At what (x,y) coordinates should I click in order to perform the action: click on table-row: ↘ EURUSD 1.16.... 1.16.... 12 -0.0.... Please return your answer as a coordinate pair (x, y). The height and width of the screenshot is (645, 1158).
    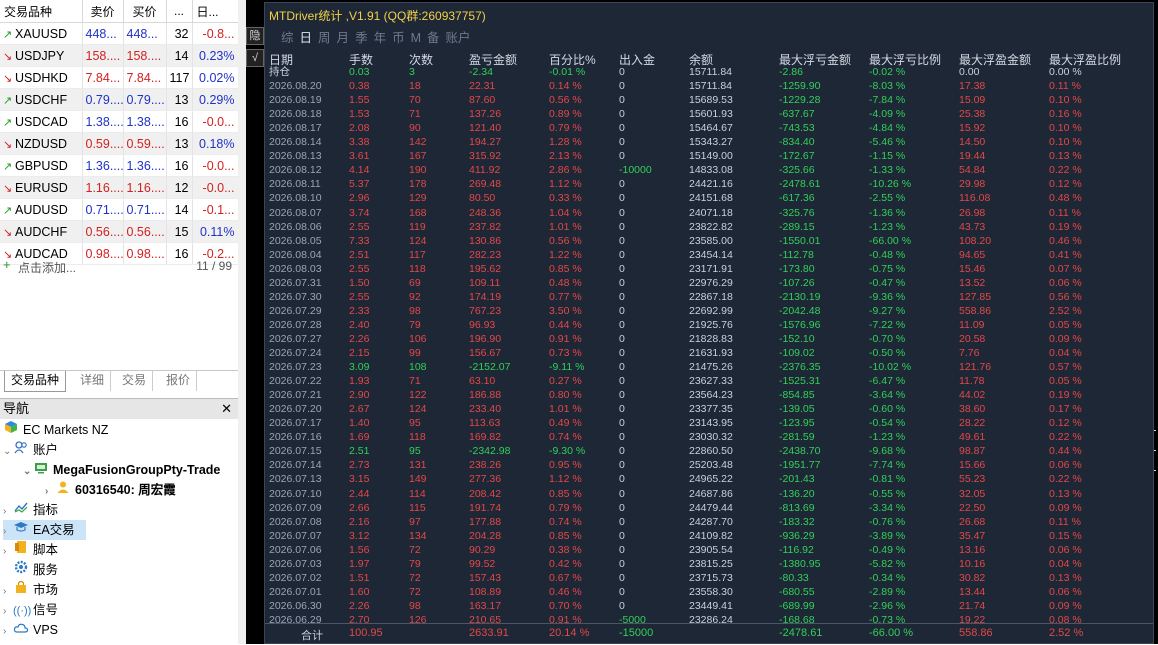
    Looking at the image, I should click on (119, 187).